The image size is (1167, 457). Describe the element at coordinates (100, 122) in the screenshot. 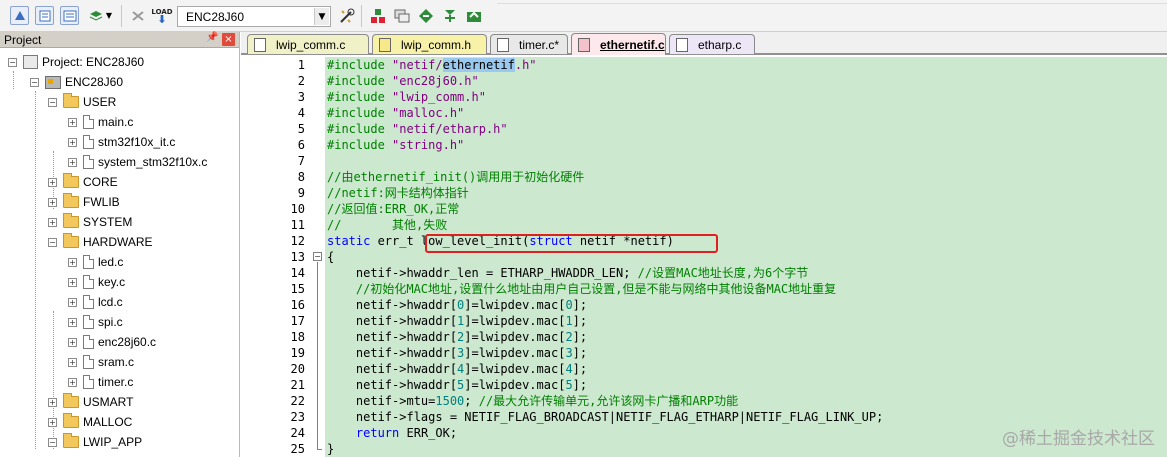

I see `tree-item-file: + main.c` at that location.